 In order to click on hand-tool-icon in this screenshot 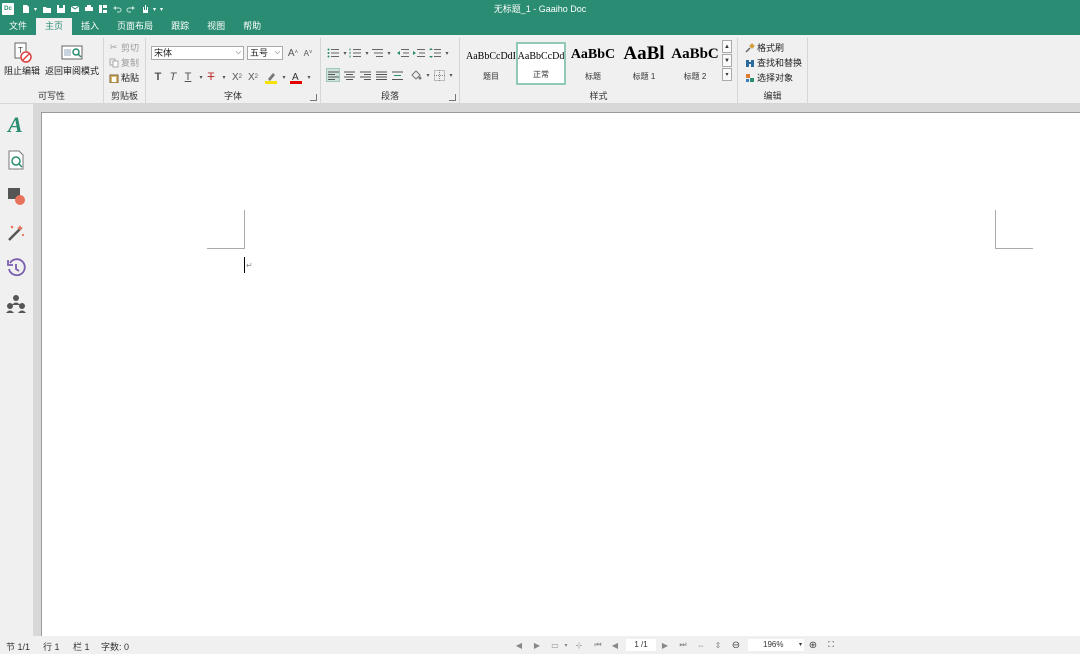, I will do `click(145, 9)`.